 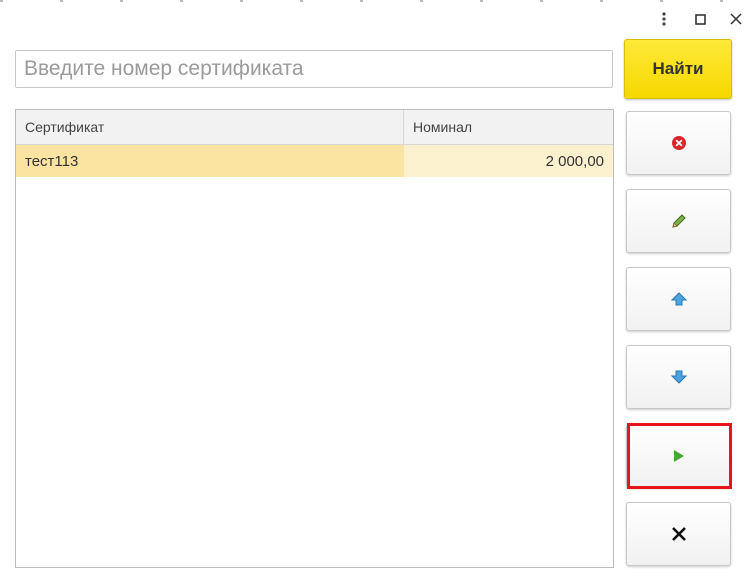 I want to click on column-header-nominal: Номинал, so click(x=508, y=127).